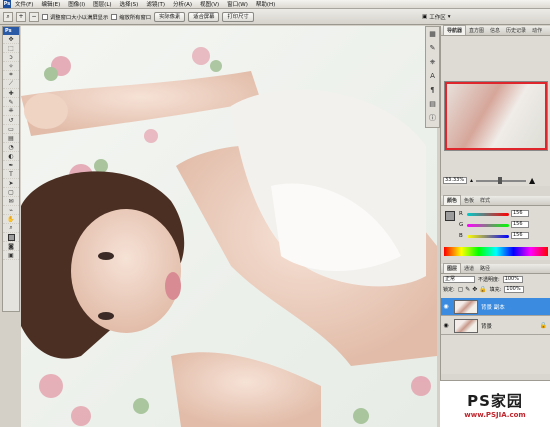 The width and height of the screenshot is (550, 427). I want to click on menu-view: 视图(V), so click(209, 4).